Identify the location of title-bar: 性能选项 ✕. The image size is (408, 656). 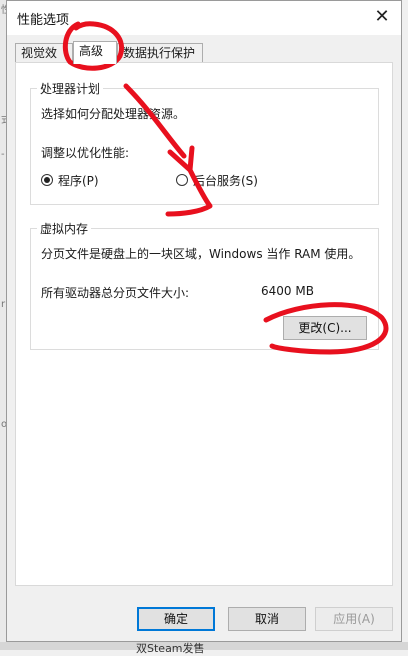
(204, 18).